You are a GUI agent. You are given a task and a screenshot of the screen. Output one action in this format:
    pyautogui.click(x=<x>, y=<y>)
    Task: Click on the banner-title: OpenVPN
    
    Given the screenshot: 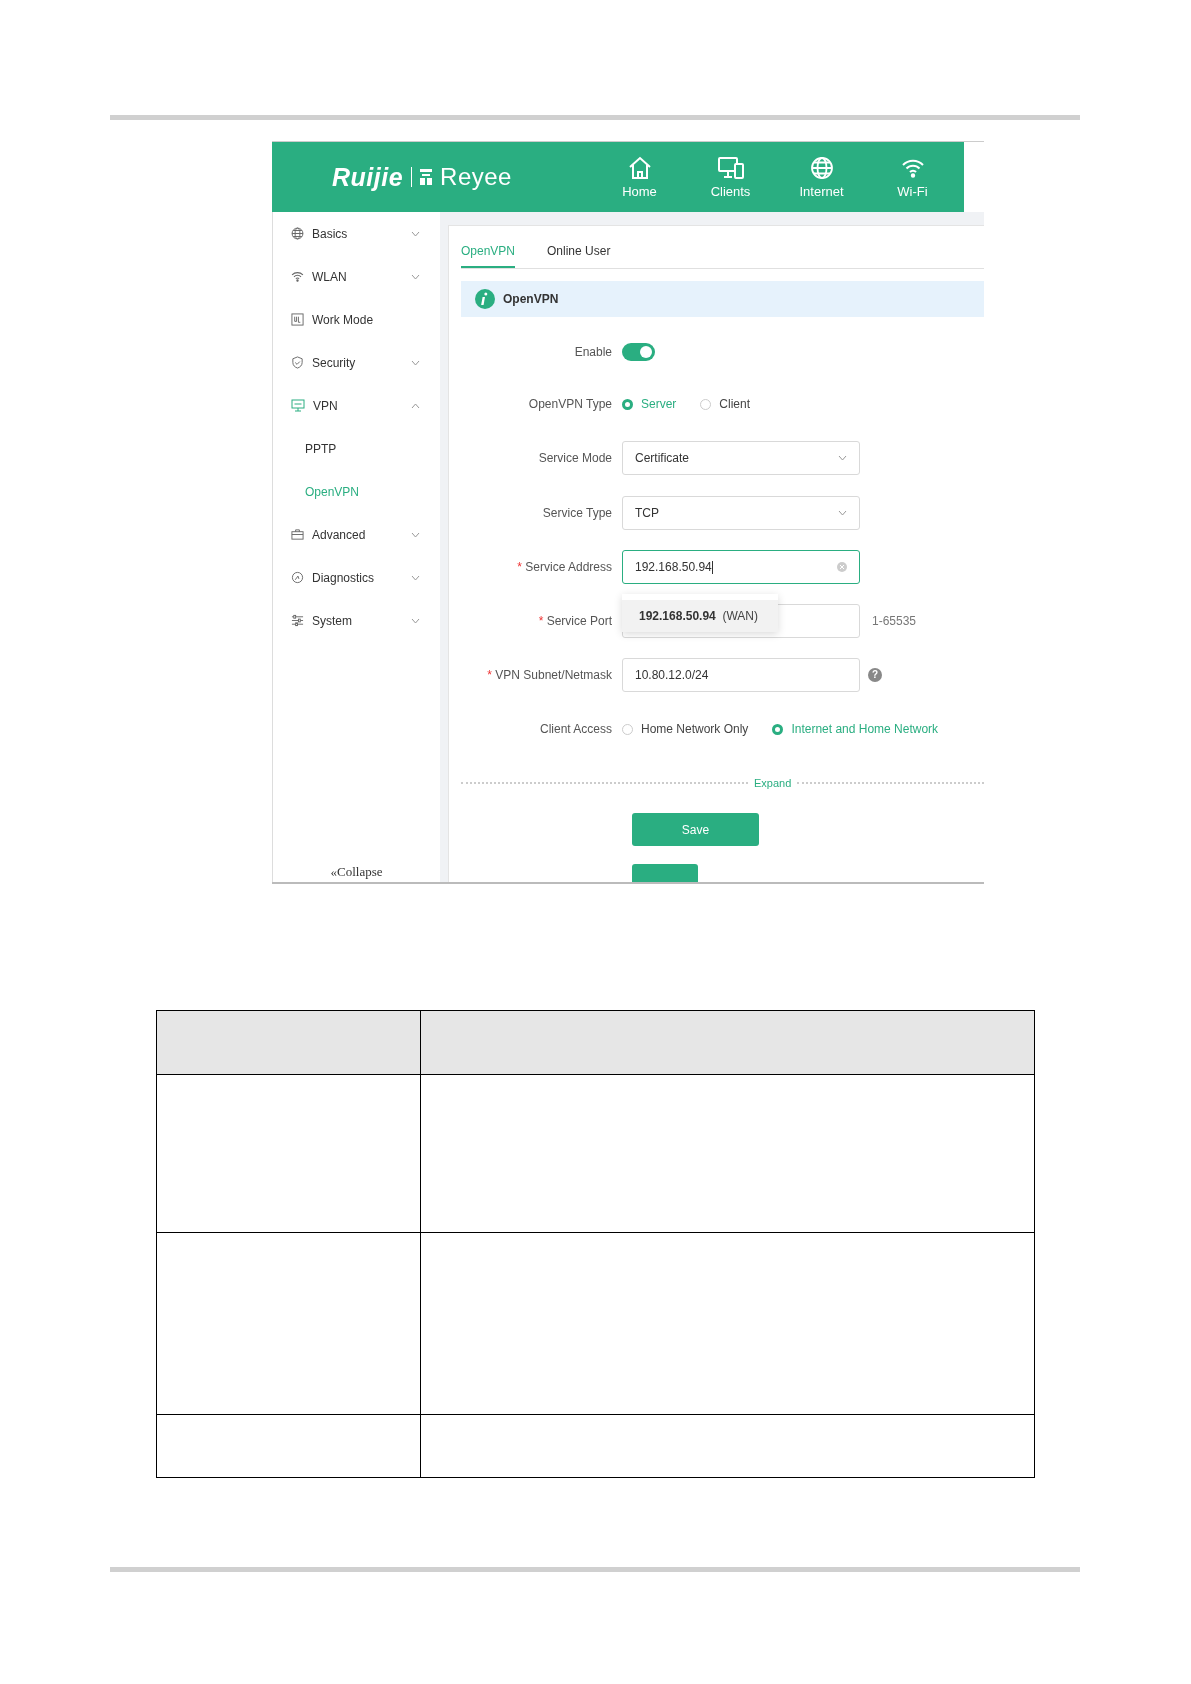 What is the action you would take?
    pyautogui.click(x=531, y=299)
    